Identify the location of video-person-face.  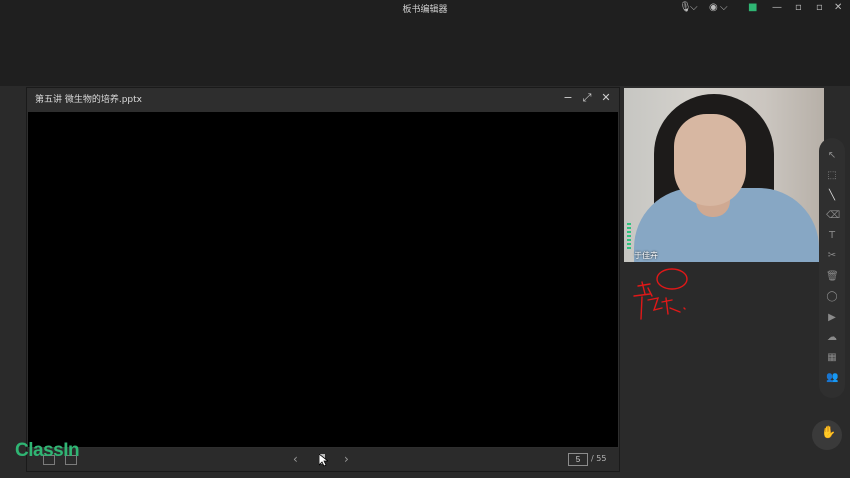
(710, 160).